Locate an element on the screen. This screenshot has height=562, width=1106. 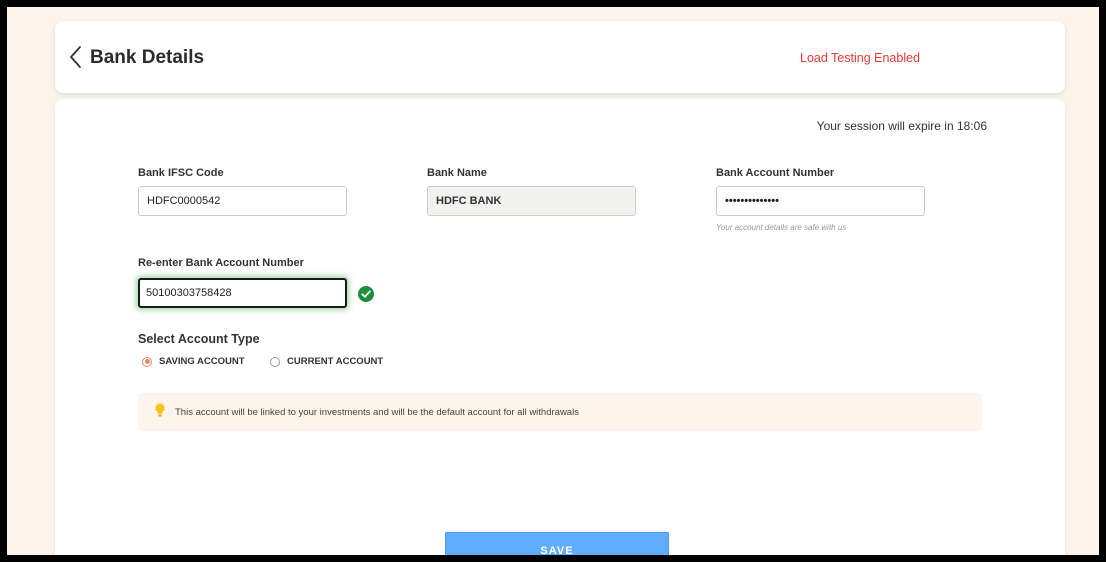
save-button: SAVE is located at coordinates (557, 543).